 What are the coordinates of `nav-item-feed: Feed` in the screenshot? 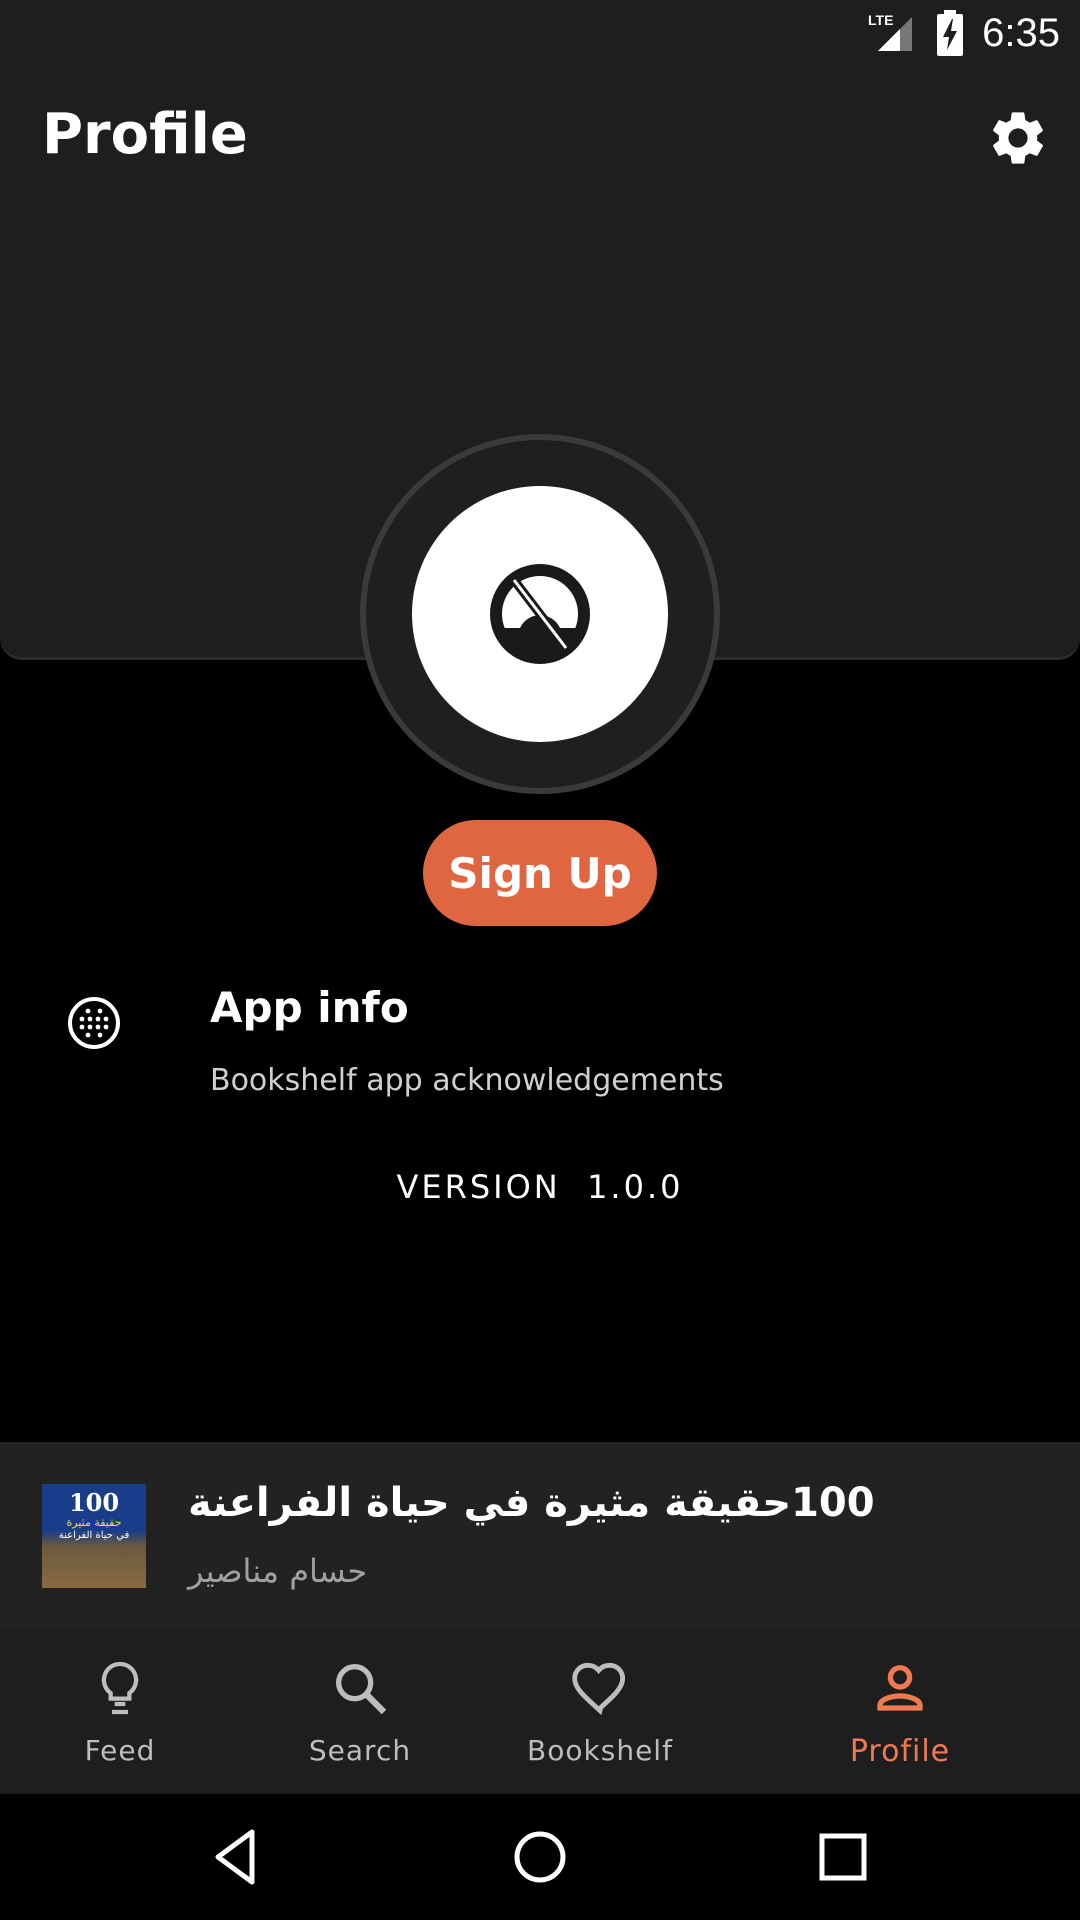 It's located at (120, 1712).